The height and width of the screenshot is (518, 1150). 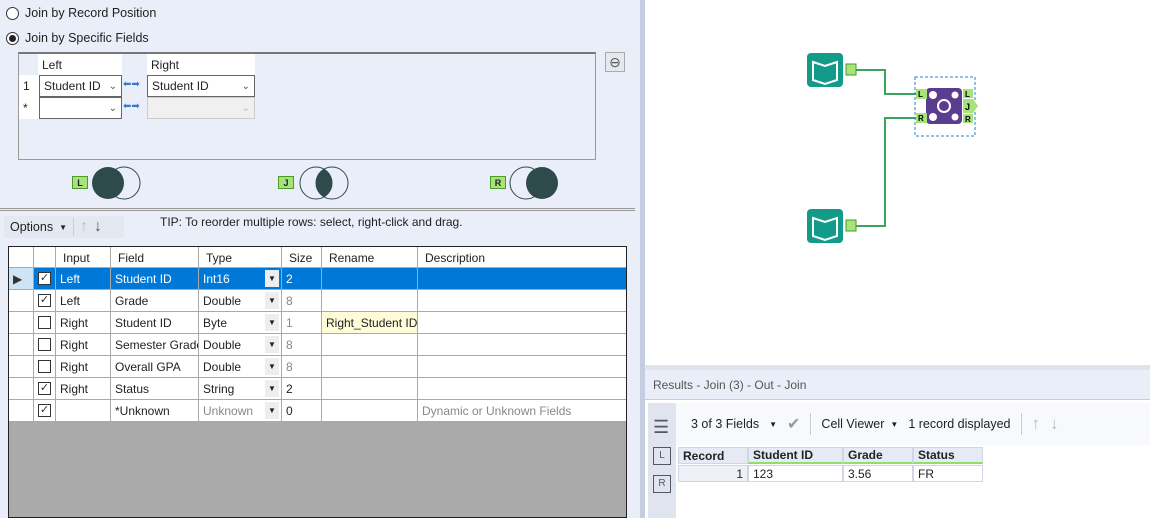 What do you see at coordinates (201, 86) in the screenshot?
I see `right-field-select: Student ID ⌄` at bounding box center [201, 86].